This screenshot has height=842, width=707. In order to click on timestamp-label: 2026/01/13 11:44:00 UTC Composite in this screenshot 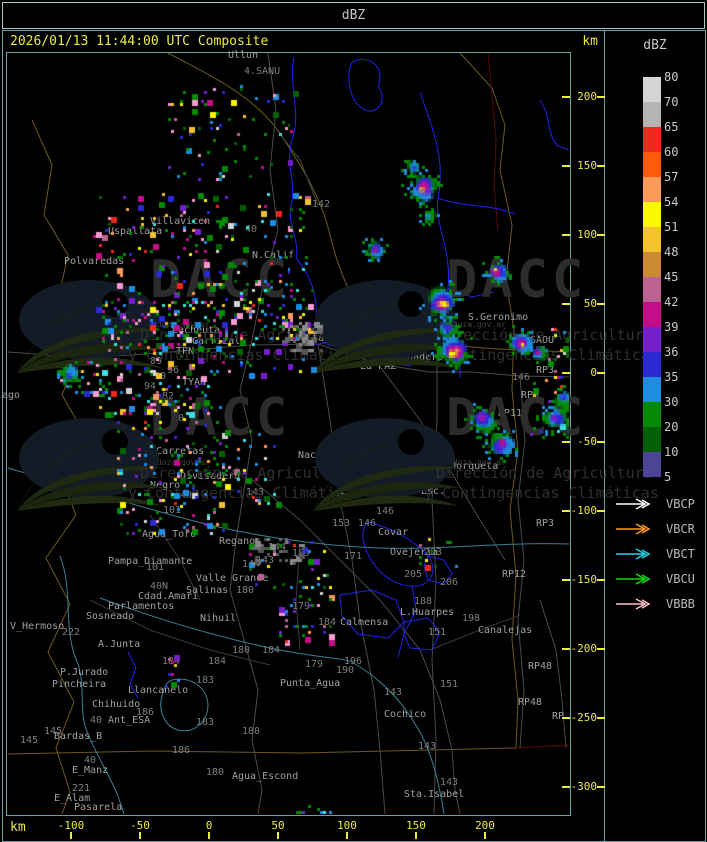, I will do `click(139, 41)`.